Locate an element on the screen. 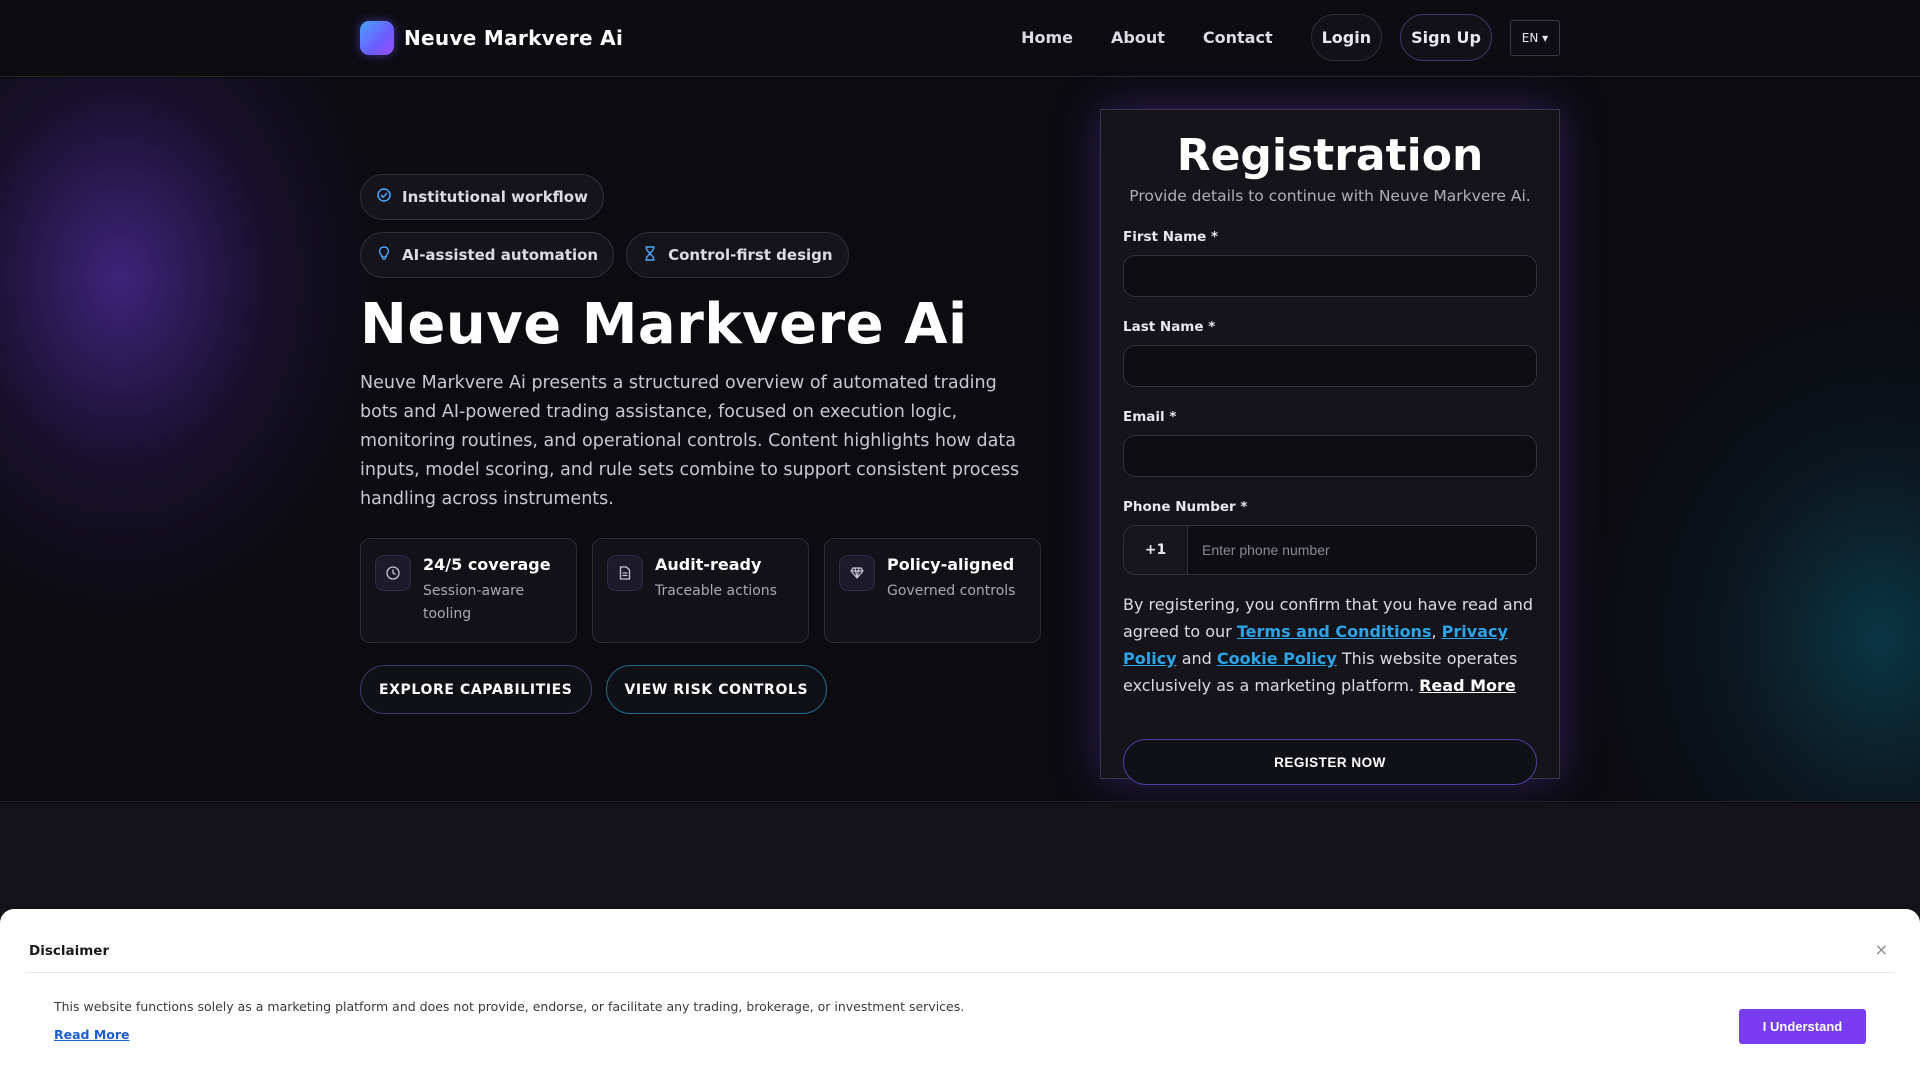 This screenshot has height=1080, width=1920. feature-card-audit: Audit-ready Traceable actions is located at coordinates (700, 590).